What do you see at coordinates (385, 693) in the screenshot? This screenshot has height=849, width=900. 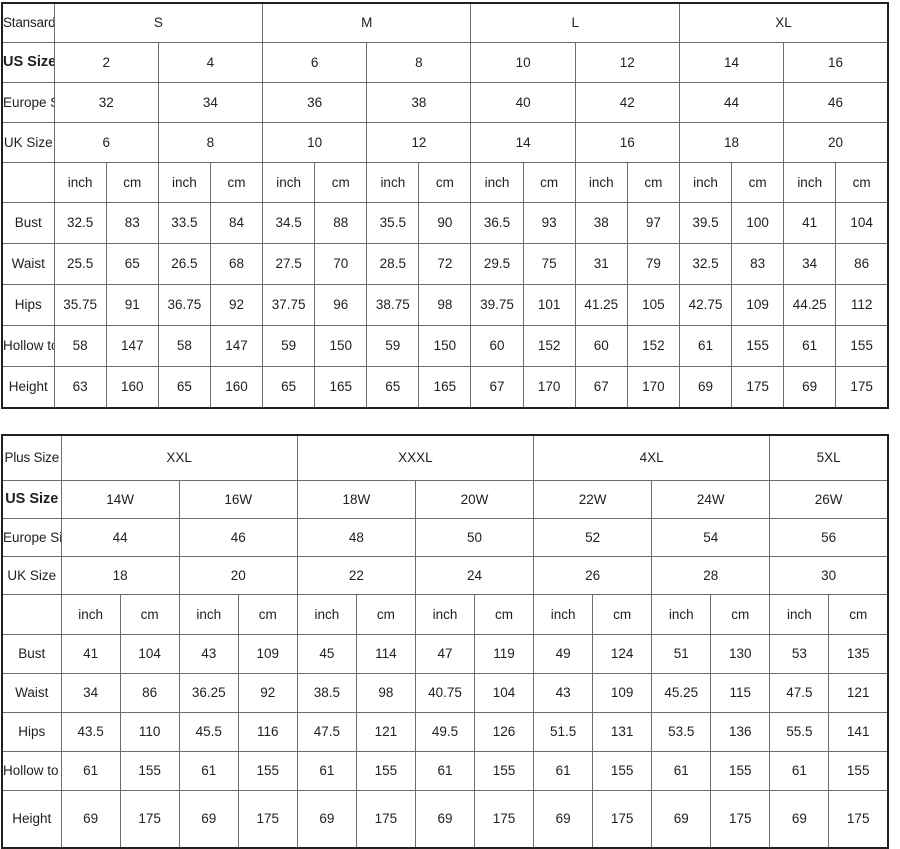 I see `measurement-value: 98` at bounding box center [385, 693].